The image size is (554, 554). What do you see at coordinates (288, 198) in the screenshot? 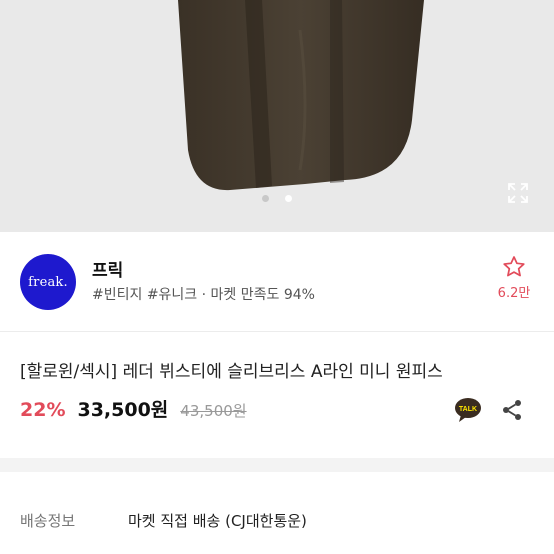
I see `carousel-dot-active` at bounding box center [288, 198].